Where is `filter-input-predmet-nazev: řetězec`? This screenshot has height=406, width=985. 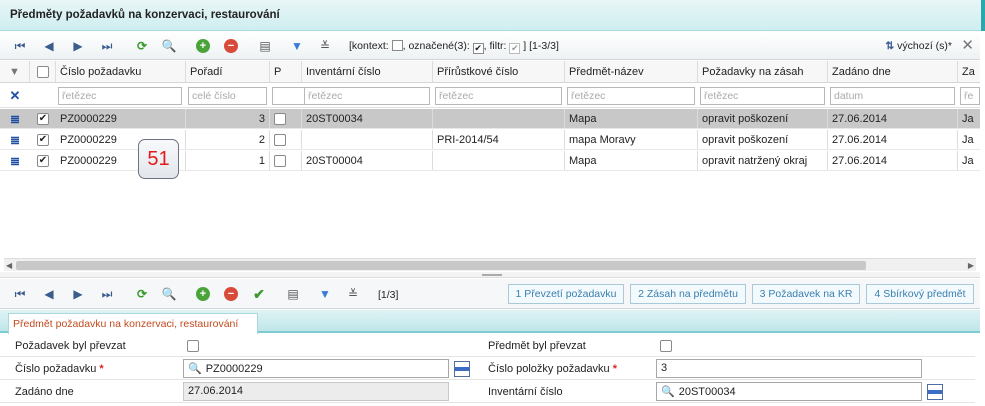 filter-input-predmet-nazev: řetězec is located at coordinates (631, 96).